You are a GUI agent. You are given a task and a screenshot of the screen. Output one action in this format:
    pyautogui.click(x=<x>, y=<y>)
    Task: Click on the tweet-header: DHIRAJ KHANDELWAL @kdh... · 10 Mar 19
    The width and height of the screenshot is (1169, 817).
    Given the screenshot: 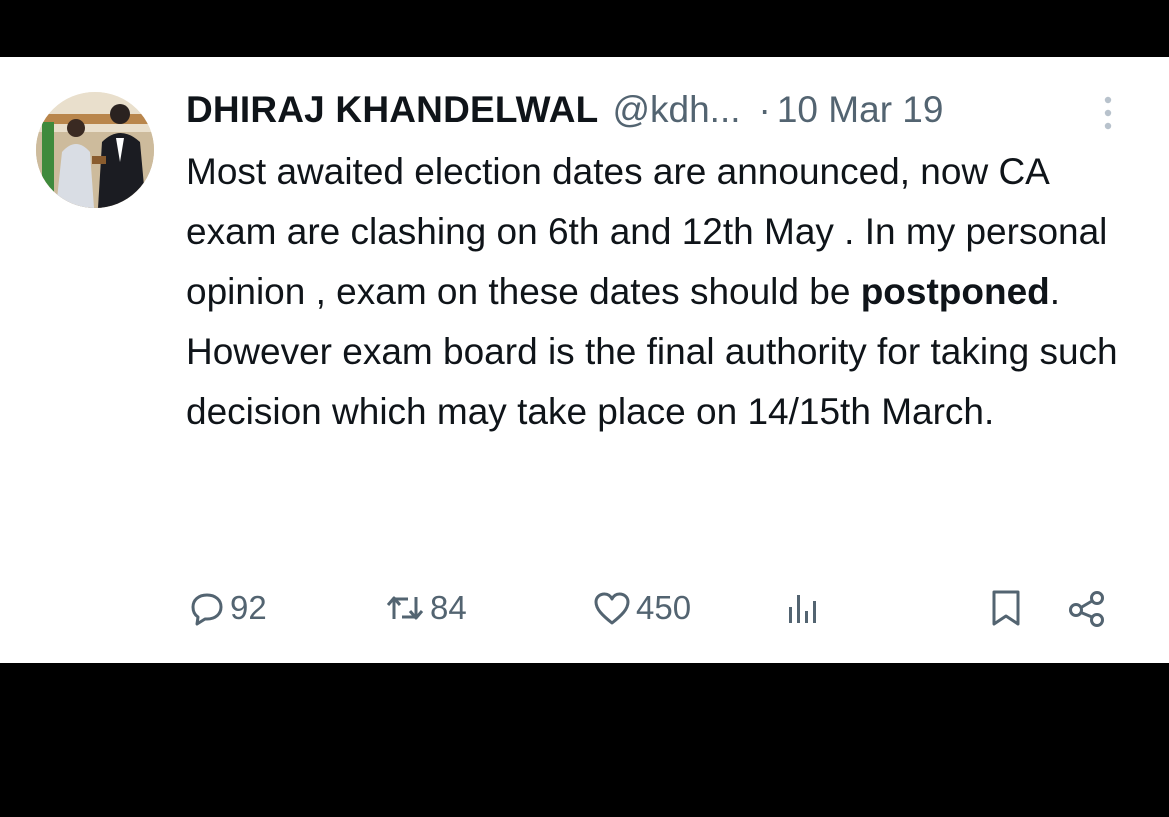 What is the action you would take?
    pyautogui.click(x=564, y=110)
    